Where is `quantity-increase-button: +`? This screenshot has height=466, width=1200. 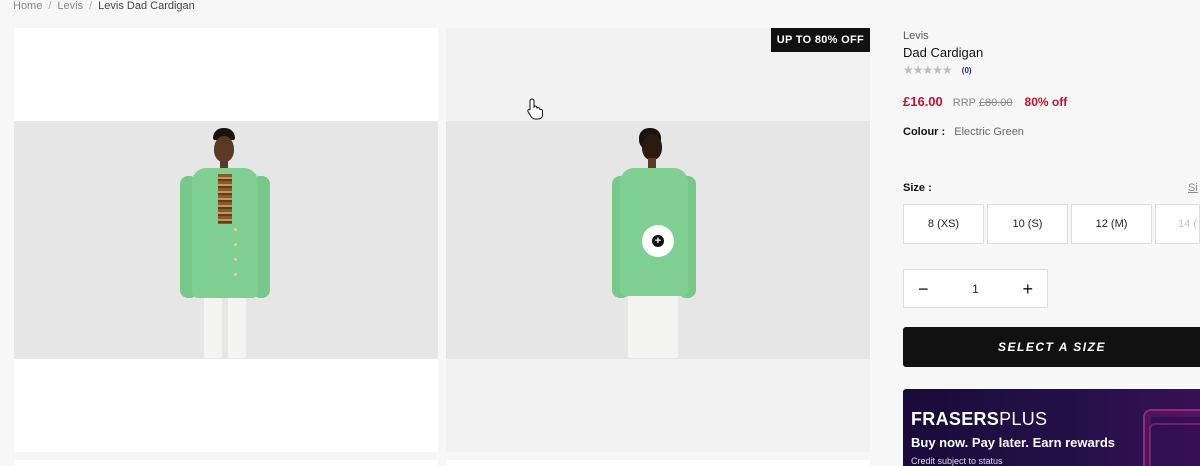 quantity-increase-button: + is located at coordinates (1027, 289).